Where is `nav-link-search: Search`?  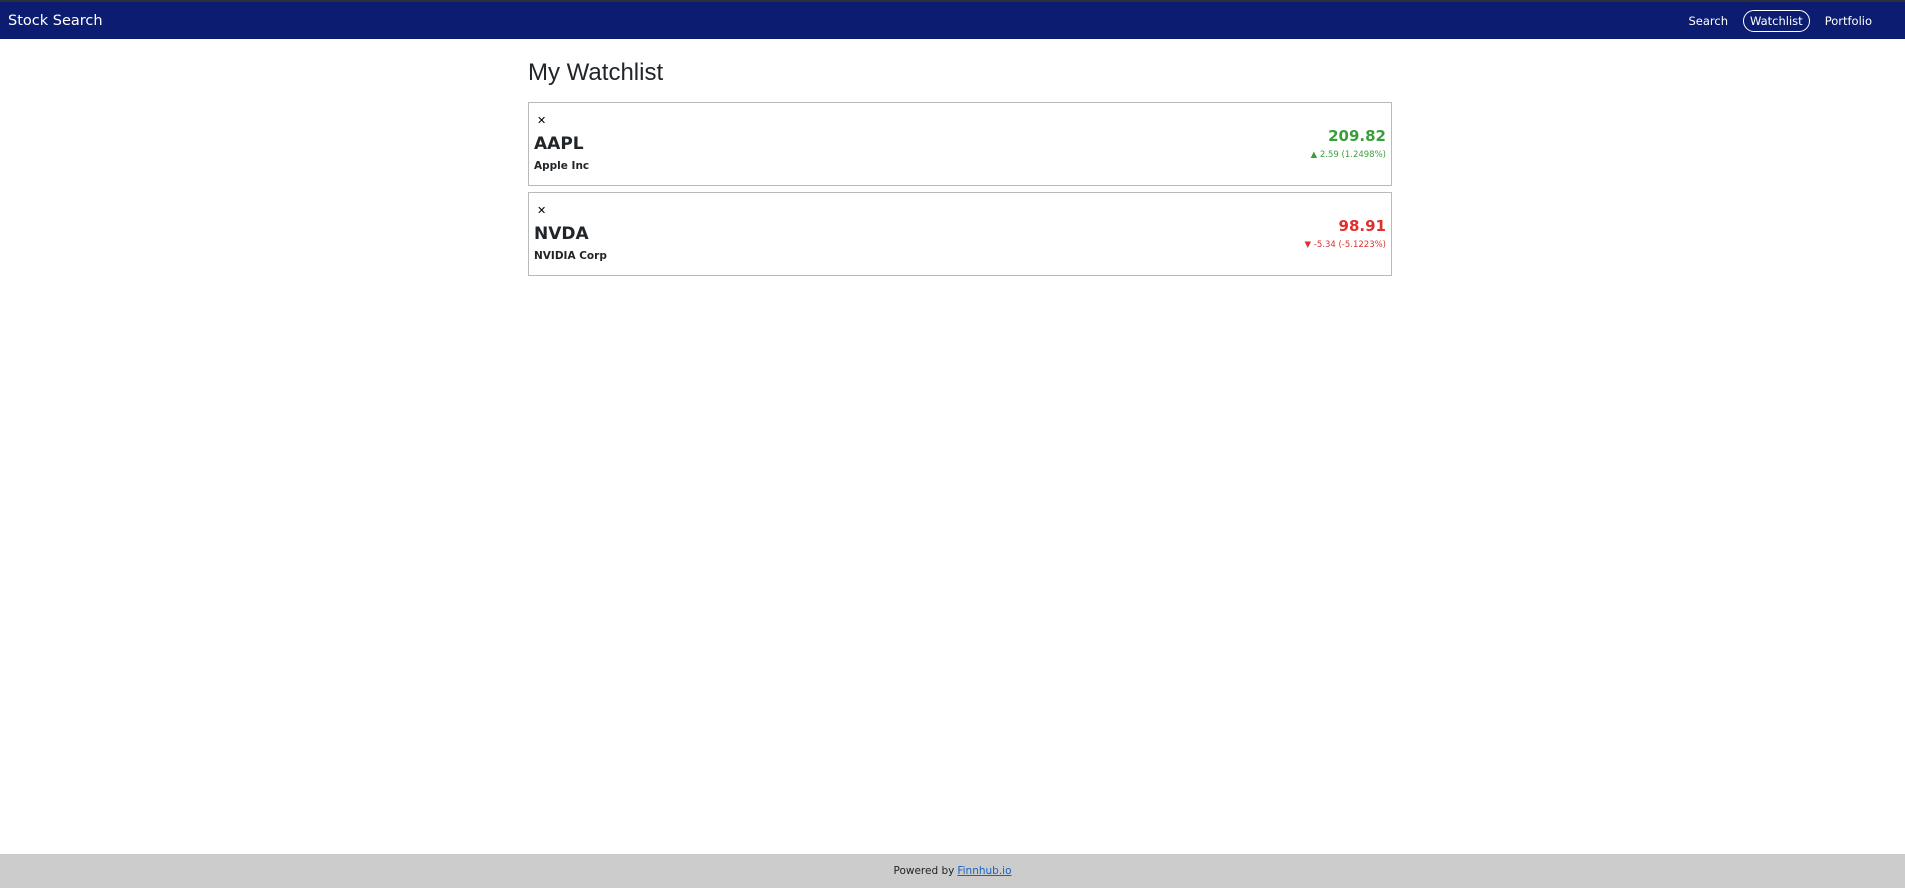 nav-link-search: Search is located at coordinates (1708, 21).